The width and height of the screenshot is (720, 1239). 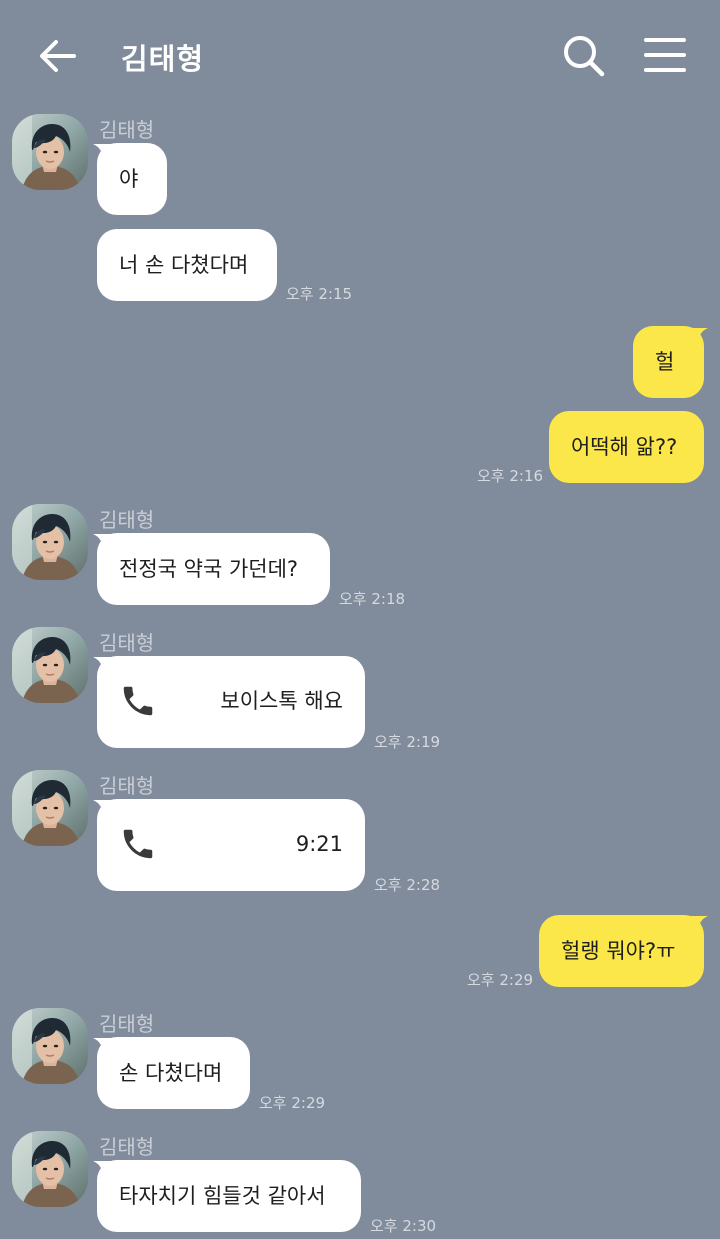 I want to click on back-button, so click(x=58, y=56).